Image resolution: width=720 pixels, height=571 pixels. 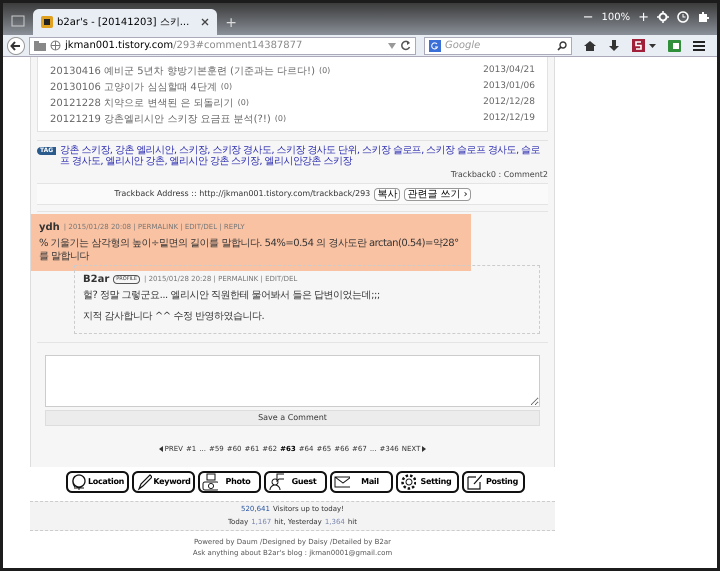 I want to click on post-date: 2012/12/19, so click(x=509, y=119).